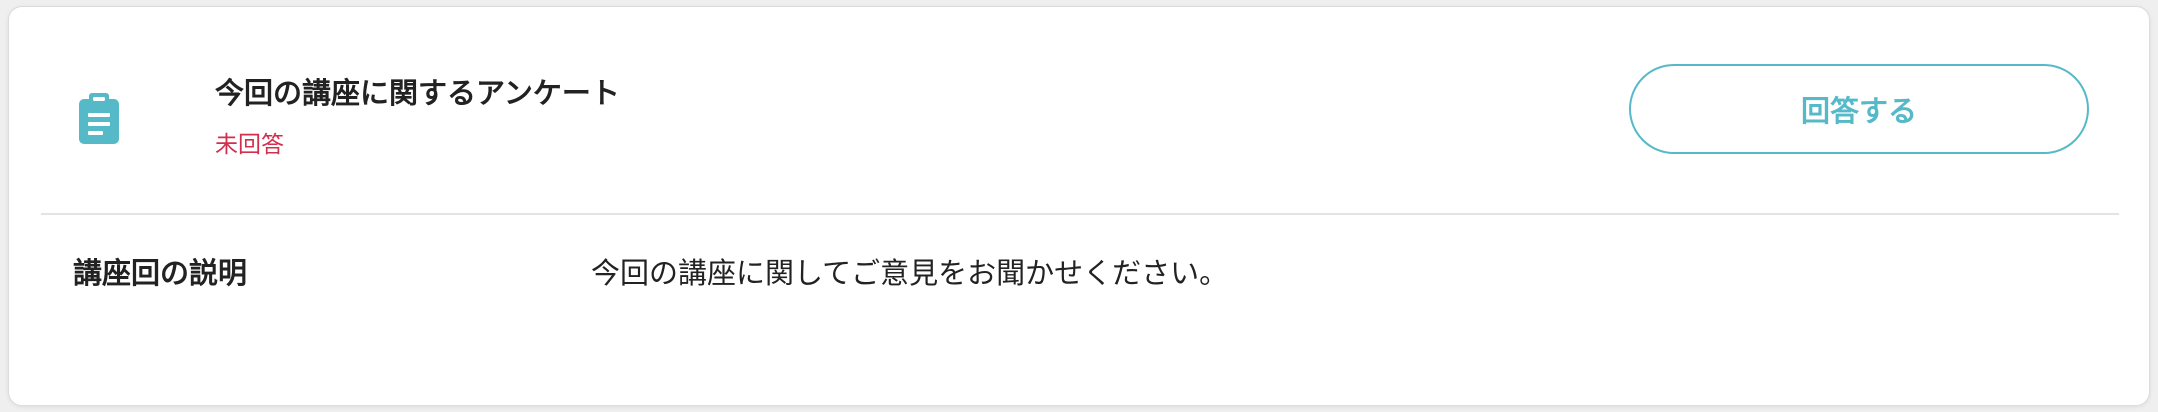  I want to click on survey-title: 今回の講座に関するアンケート, so click(417, 93).